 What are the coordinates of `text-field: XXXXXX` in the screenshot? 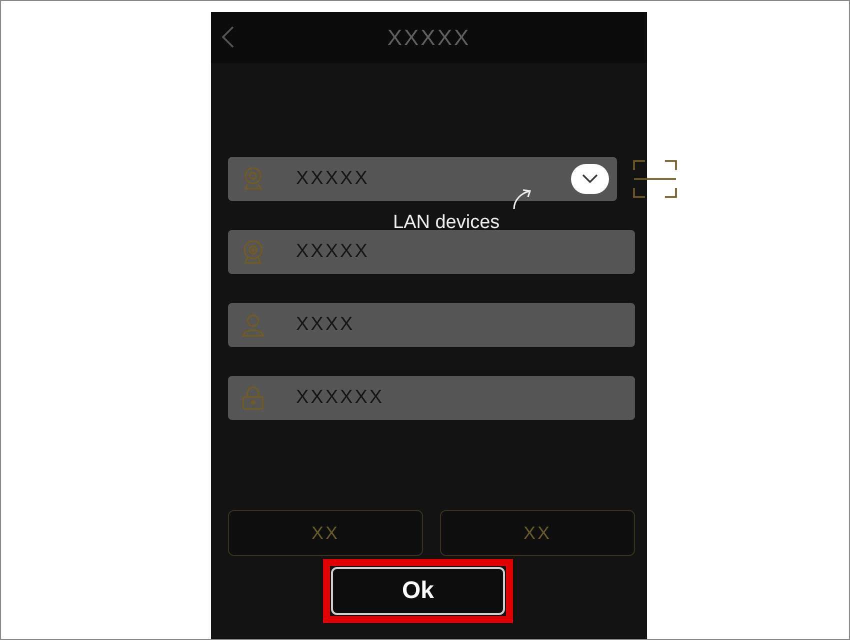 It's located at (431, 398).